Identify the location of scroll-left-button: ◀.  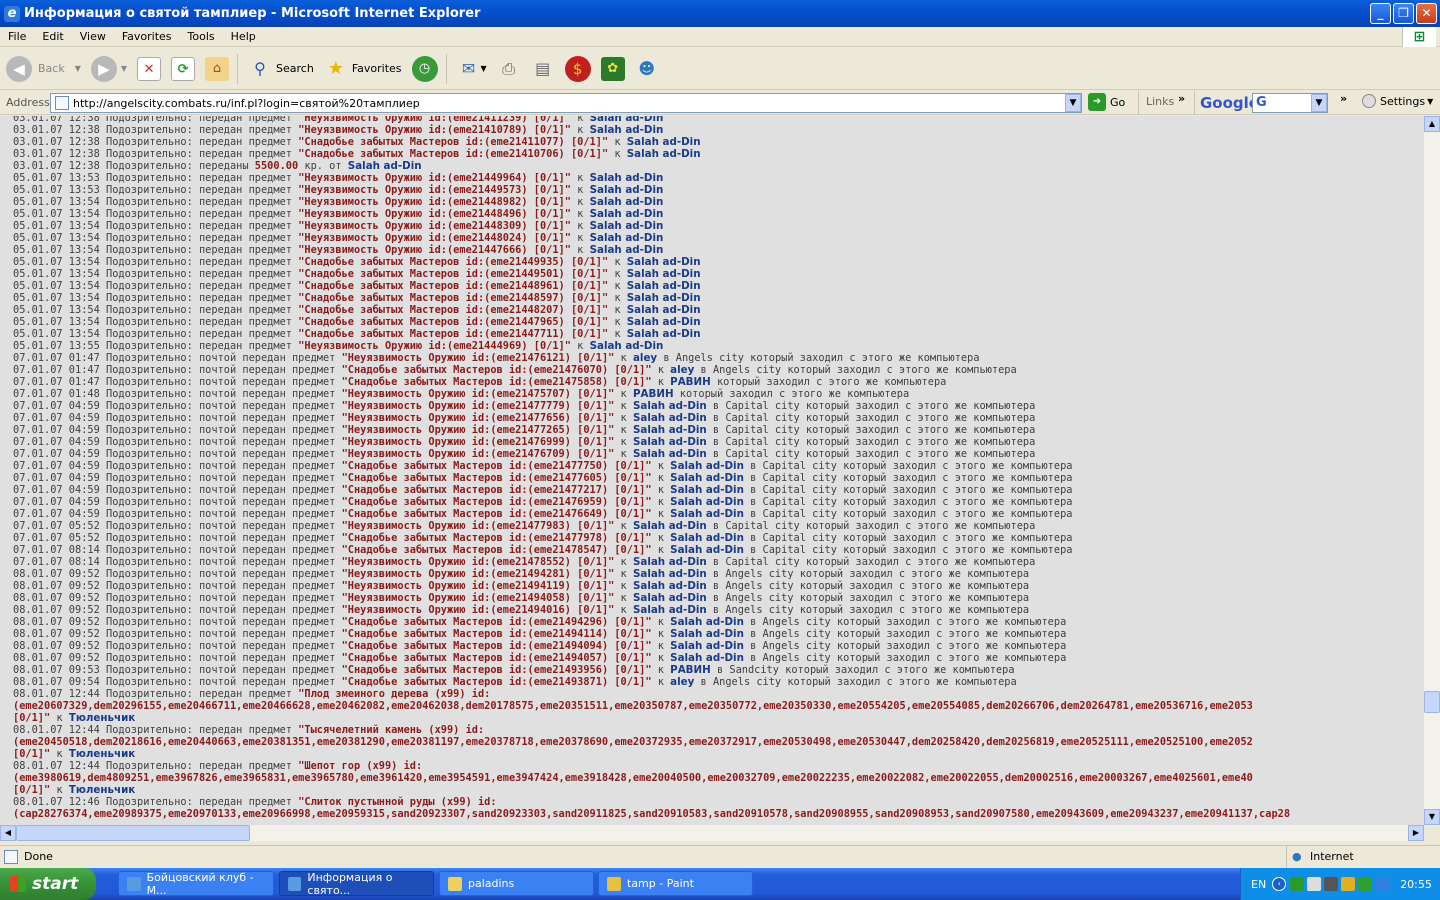
(8, 833).